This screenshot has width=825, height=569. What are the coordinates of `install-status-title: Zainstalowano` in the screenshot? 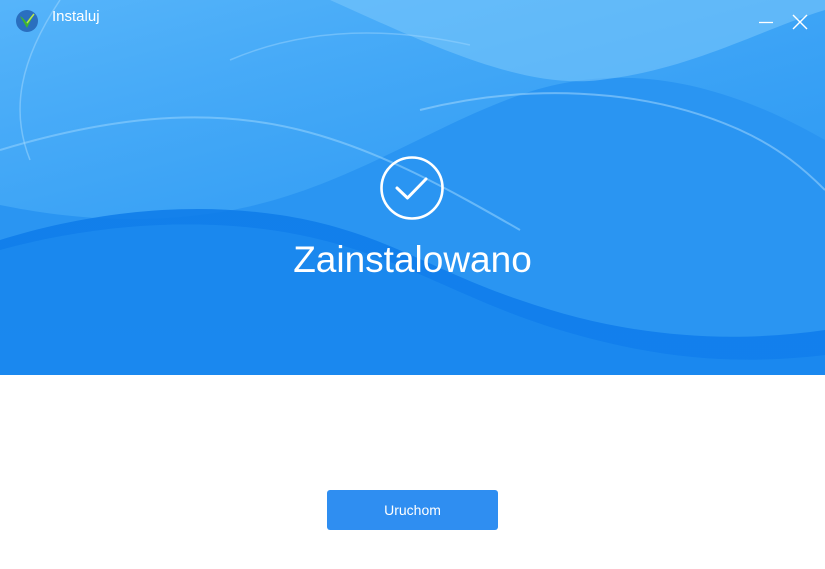 It's located at (412, 259).